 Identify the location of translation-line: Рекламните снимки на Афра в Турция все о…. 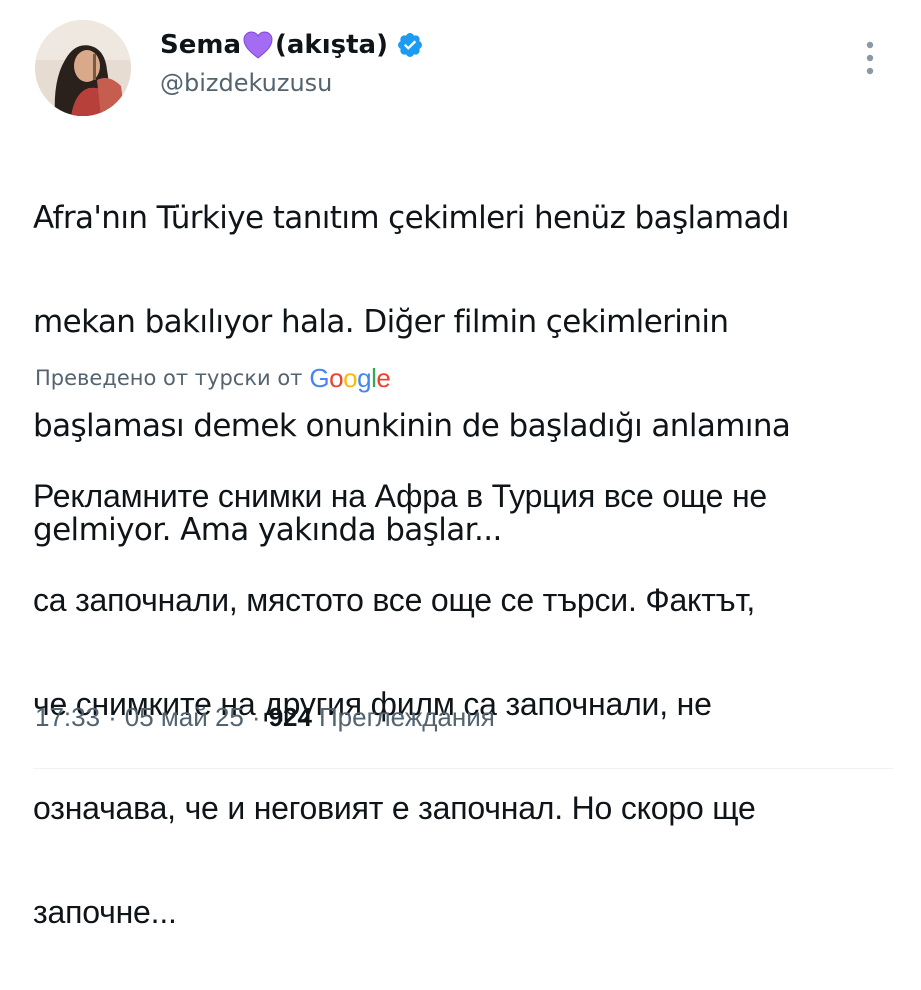
(400, 496).